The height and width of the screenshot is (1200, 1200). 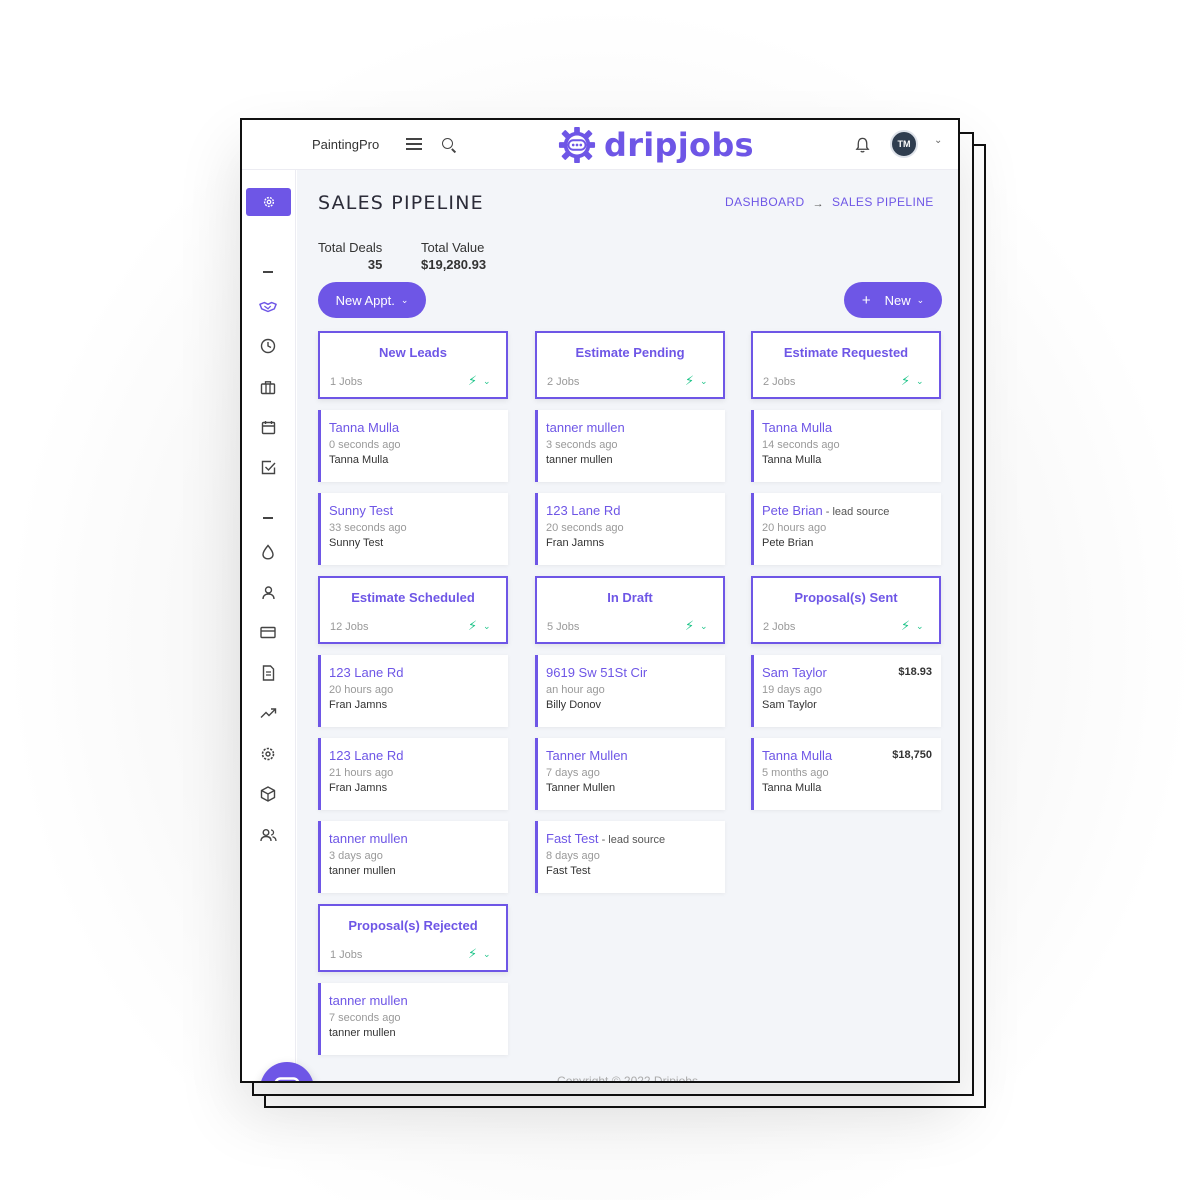 What do you see at coordinates (630, 774) in the screenshot?
I see `deal-card: Tanner Mullen 7 days ago Tanner Mullen` at bounding box center [630, 774].